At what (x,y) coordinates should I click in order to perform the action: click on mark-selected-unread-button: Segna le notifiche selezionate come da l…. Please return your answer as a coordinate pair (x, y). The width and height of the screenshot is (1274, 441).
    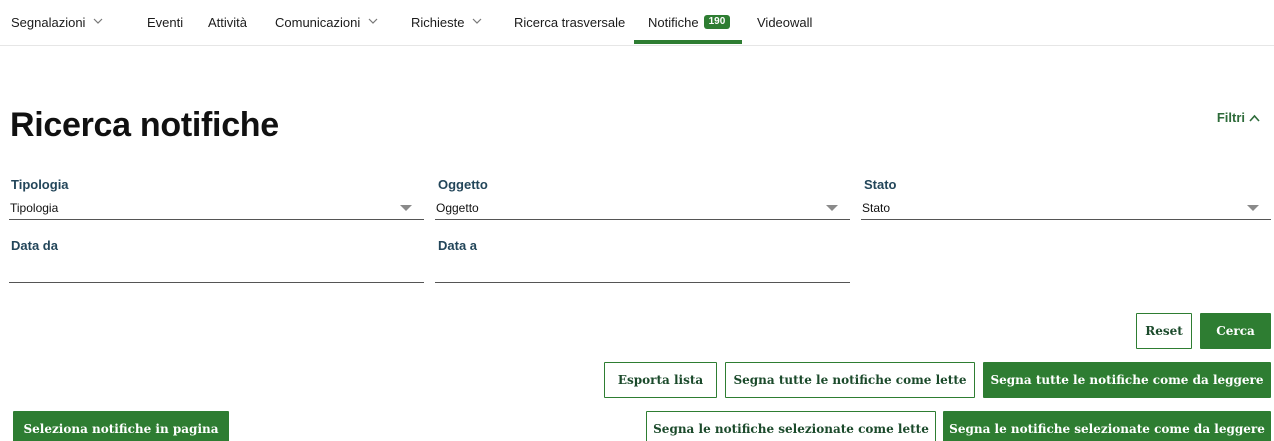
    Looking at the image, I should click on (1107, 426).